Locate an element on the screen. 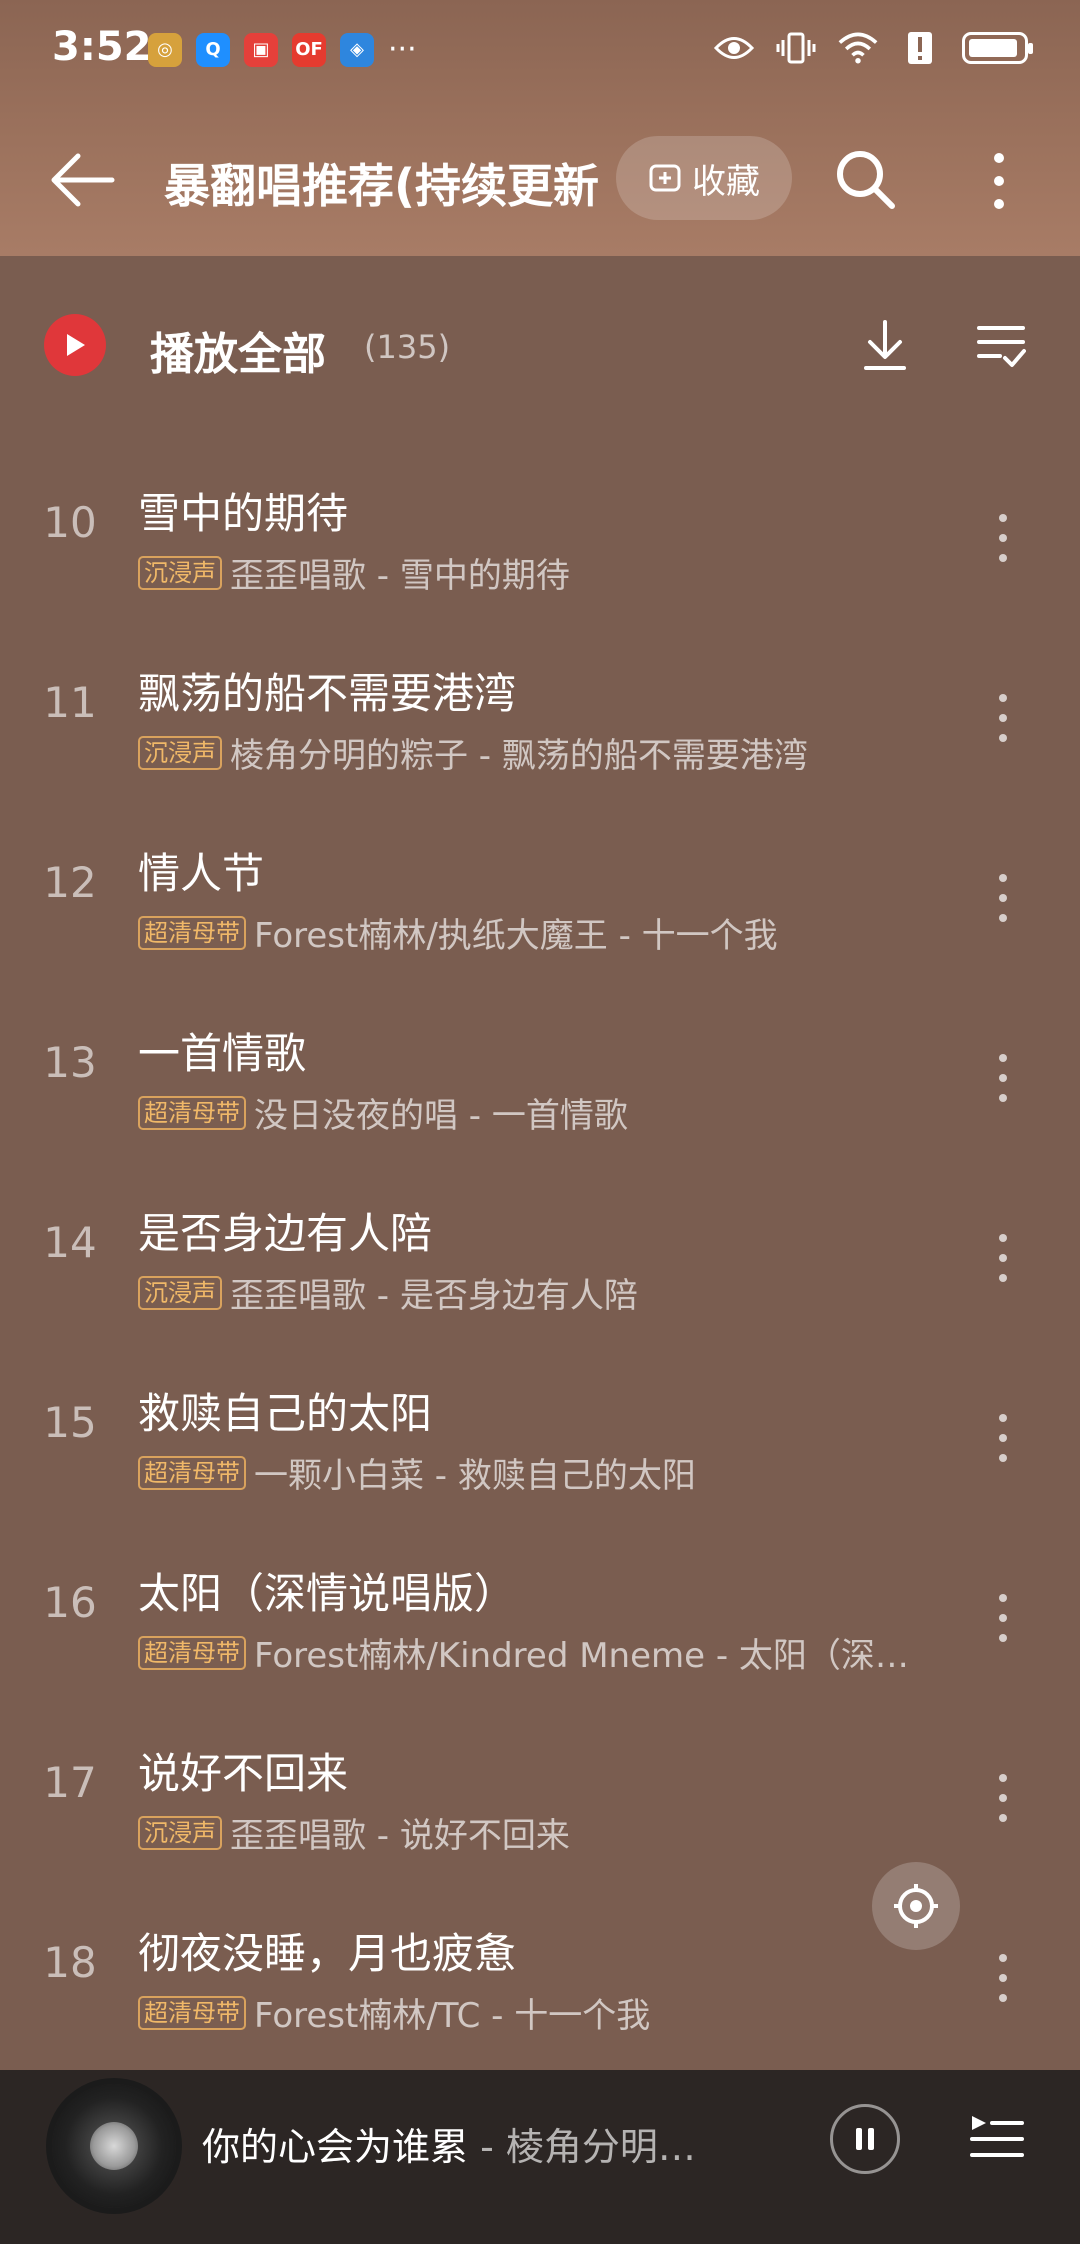 This screenshot has height=2244, width=1080. page-title: 暴翻唱推荐(持续更新 is located at coordinates (382, 186).